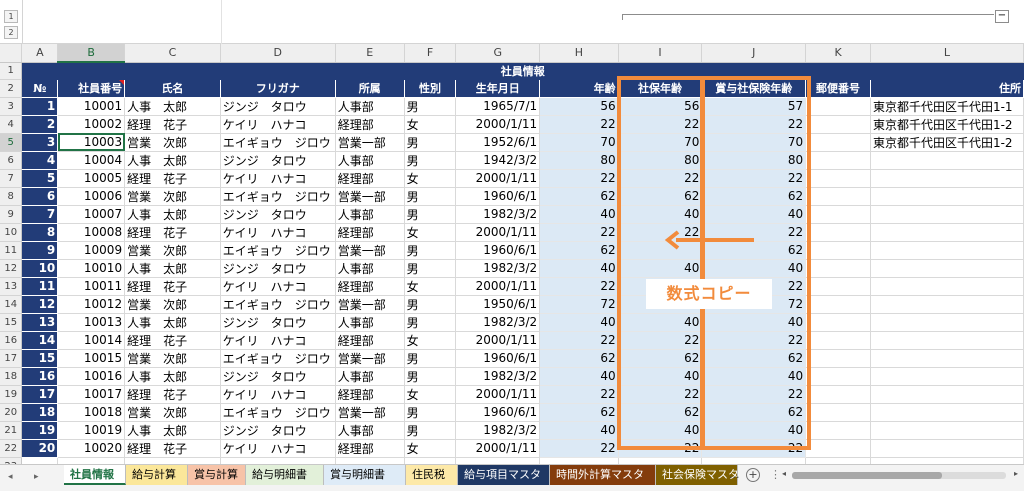 This screenshot has width=1024, height=491. Describe the element at coordinates (278, 322) in the screenshot. I see `cell-r15-c3: ジンジ タロウ` at that location.